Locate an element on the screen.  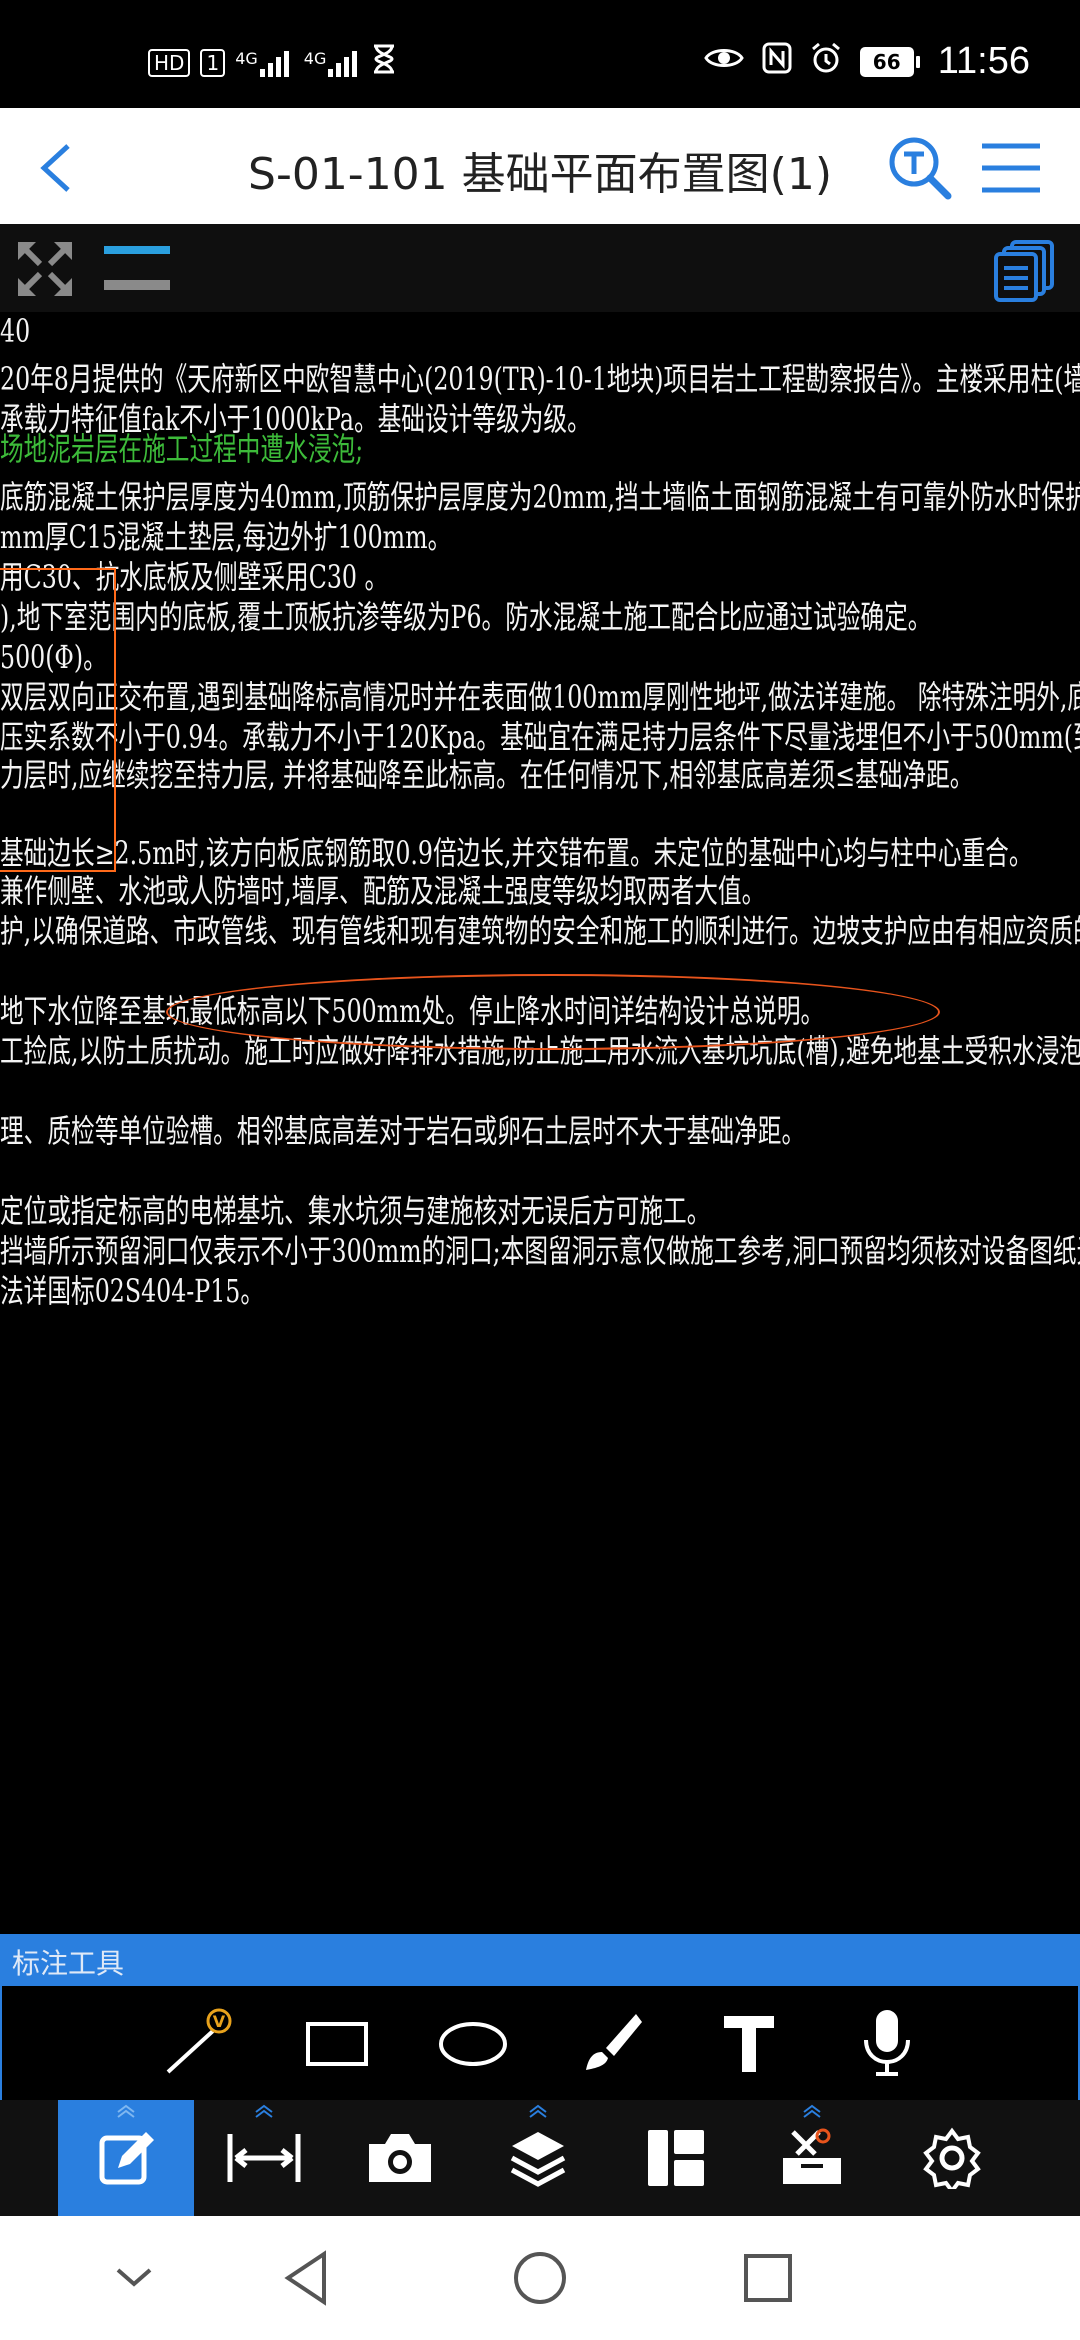
search-button is located at coordinates (919, 167).